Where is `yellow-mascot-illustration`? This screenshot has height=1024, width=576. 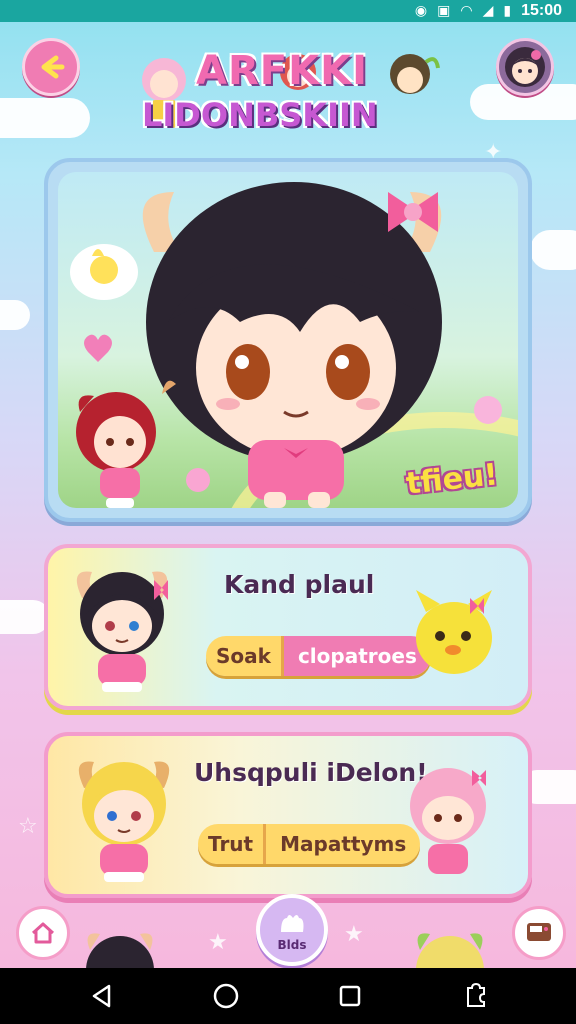 yellow-mascot-illustration is located at coordinates (454, 632).